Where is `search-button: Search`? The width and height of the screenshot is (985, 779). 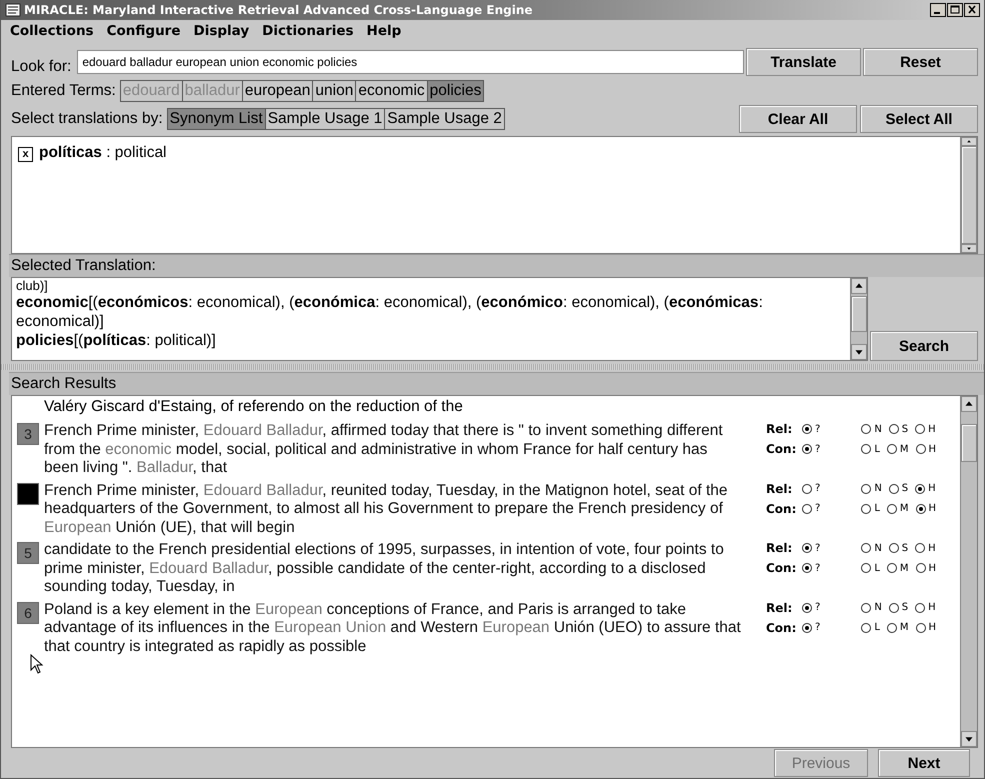
search-button: Search is located at coordinates (924, 346).